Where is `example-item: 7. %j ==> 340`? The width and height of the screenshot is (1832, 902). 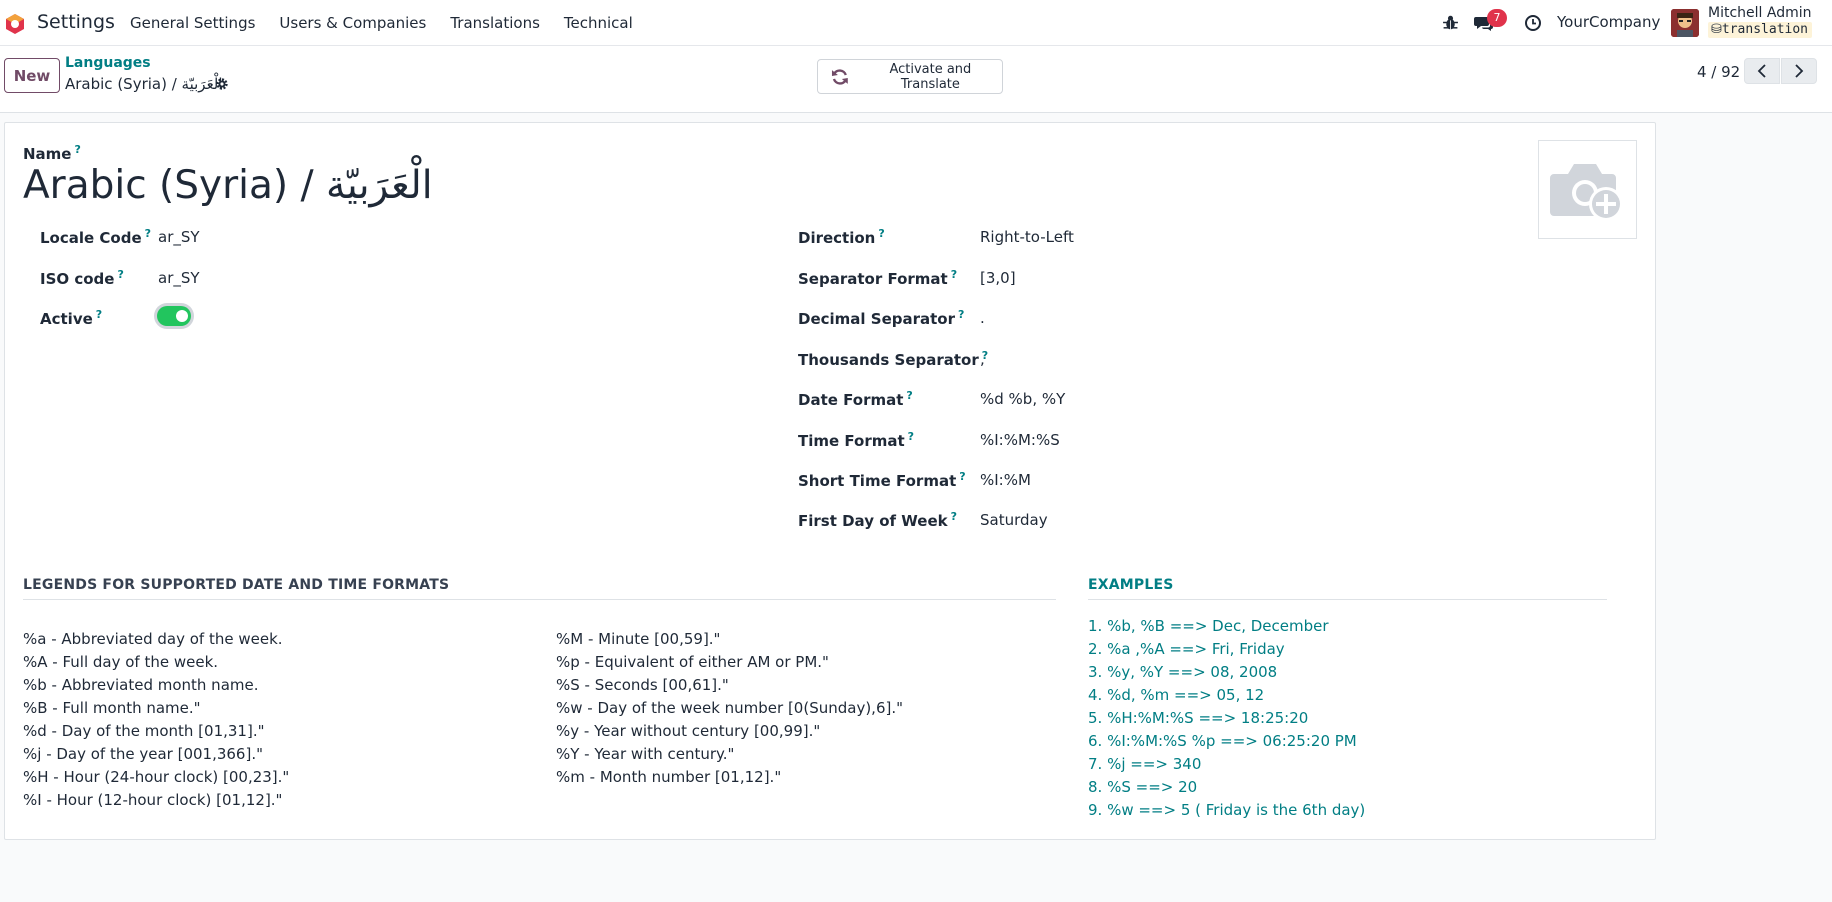 example-item: 7. %j ==> 340 is located at coordinates (1145, 764).